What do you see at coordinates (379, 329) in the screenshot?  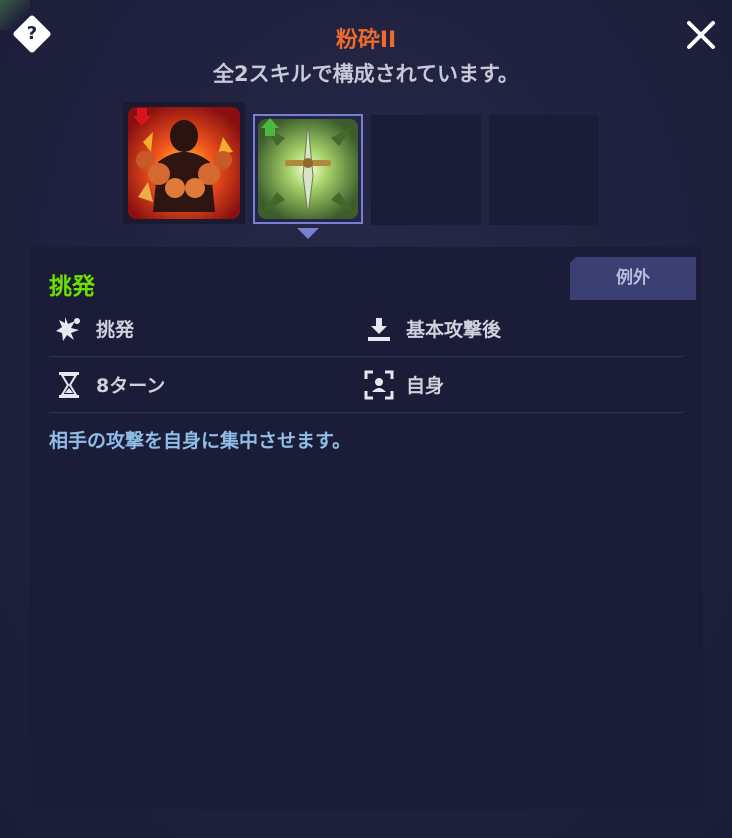 I see `download-icon` at bounding box center [379, 329].